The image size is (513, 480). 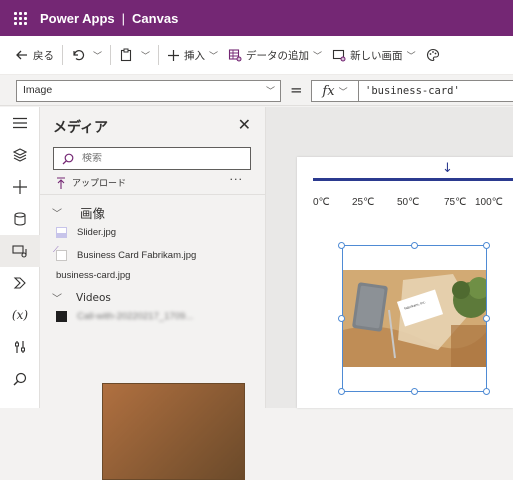 What do you see at coordinates (81, 128) in the screenshot?
I see `panel-title: メディア` at bounding box center [81, 128].